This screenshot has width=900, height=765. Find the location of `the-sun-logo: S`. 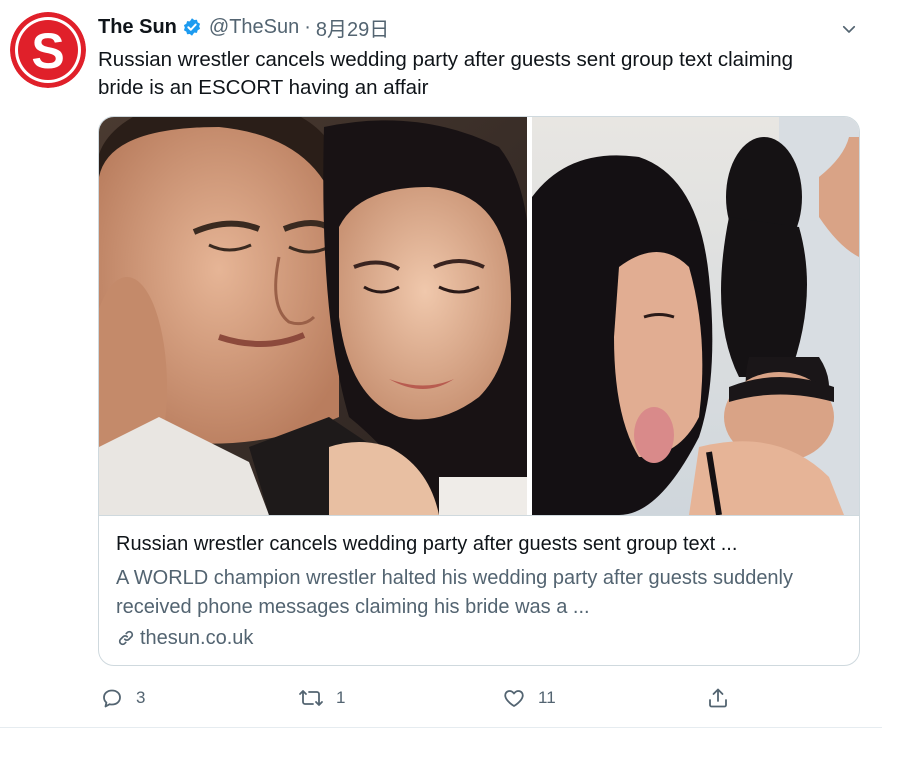

the-sun-logo: S is located at coordinates (48, 50).